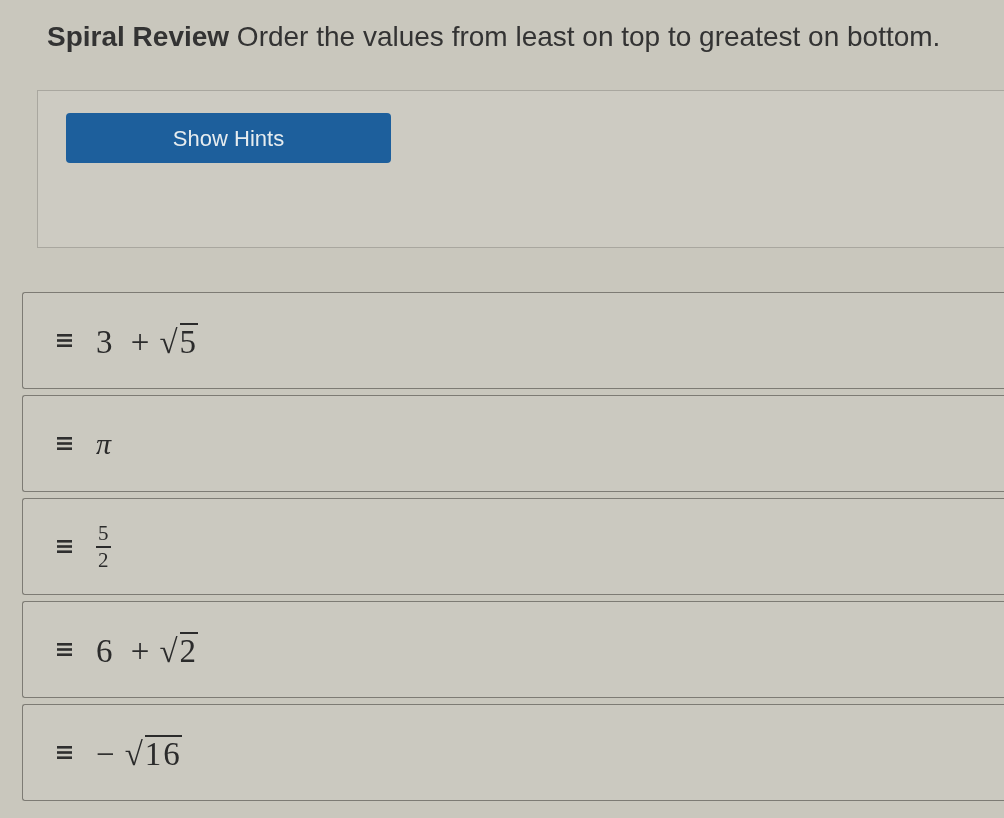 The width and height of the screenshot is (1004, 818). What do you see at coordinates (513, 546) in the screenshot?
I see `sortable-item: 5 2` at bounding box center [513, 546].